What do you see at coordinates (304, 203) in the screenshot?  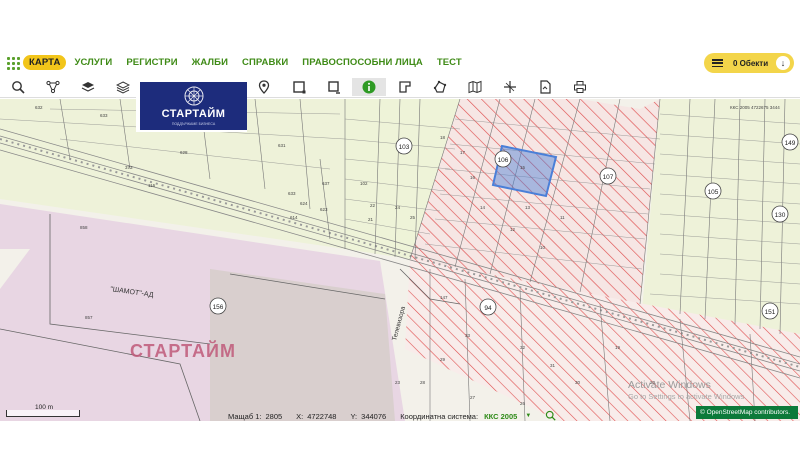 I see `svg-text: 624` at bounding box center [304, 203].